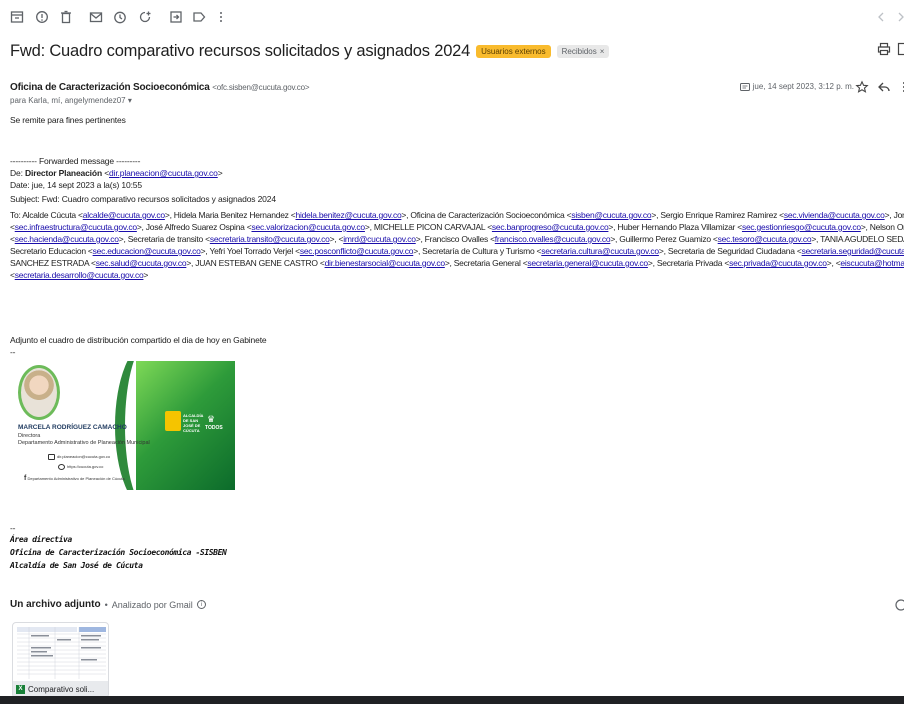 This screenshot has height=704, width=904. Describe the element at coordinates (76, 565) in the screenshot. I see `signature-line-3: Alcaldía de San José de Cúcuta` at that location.